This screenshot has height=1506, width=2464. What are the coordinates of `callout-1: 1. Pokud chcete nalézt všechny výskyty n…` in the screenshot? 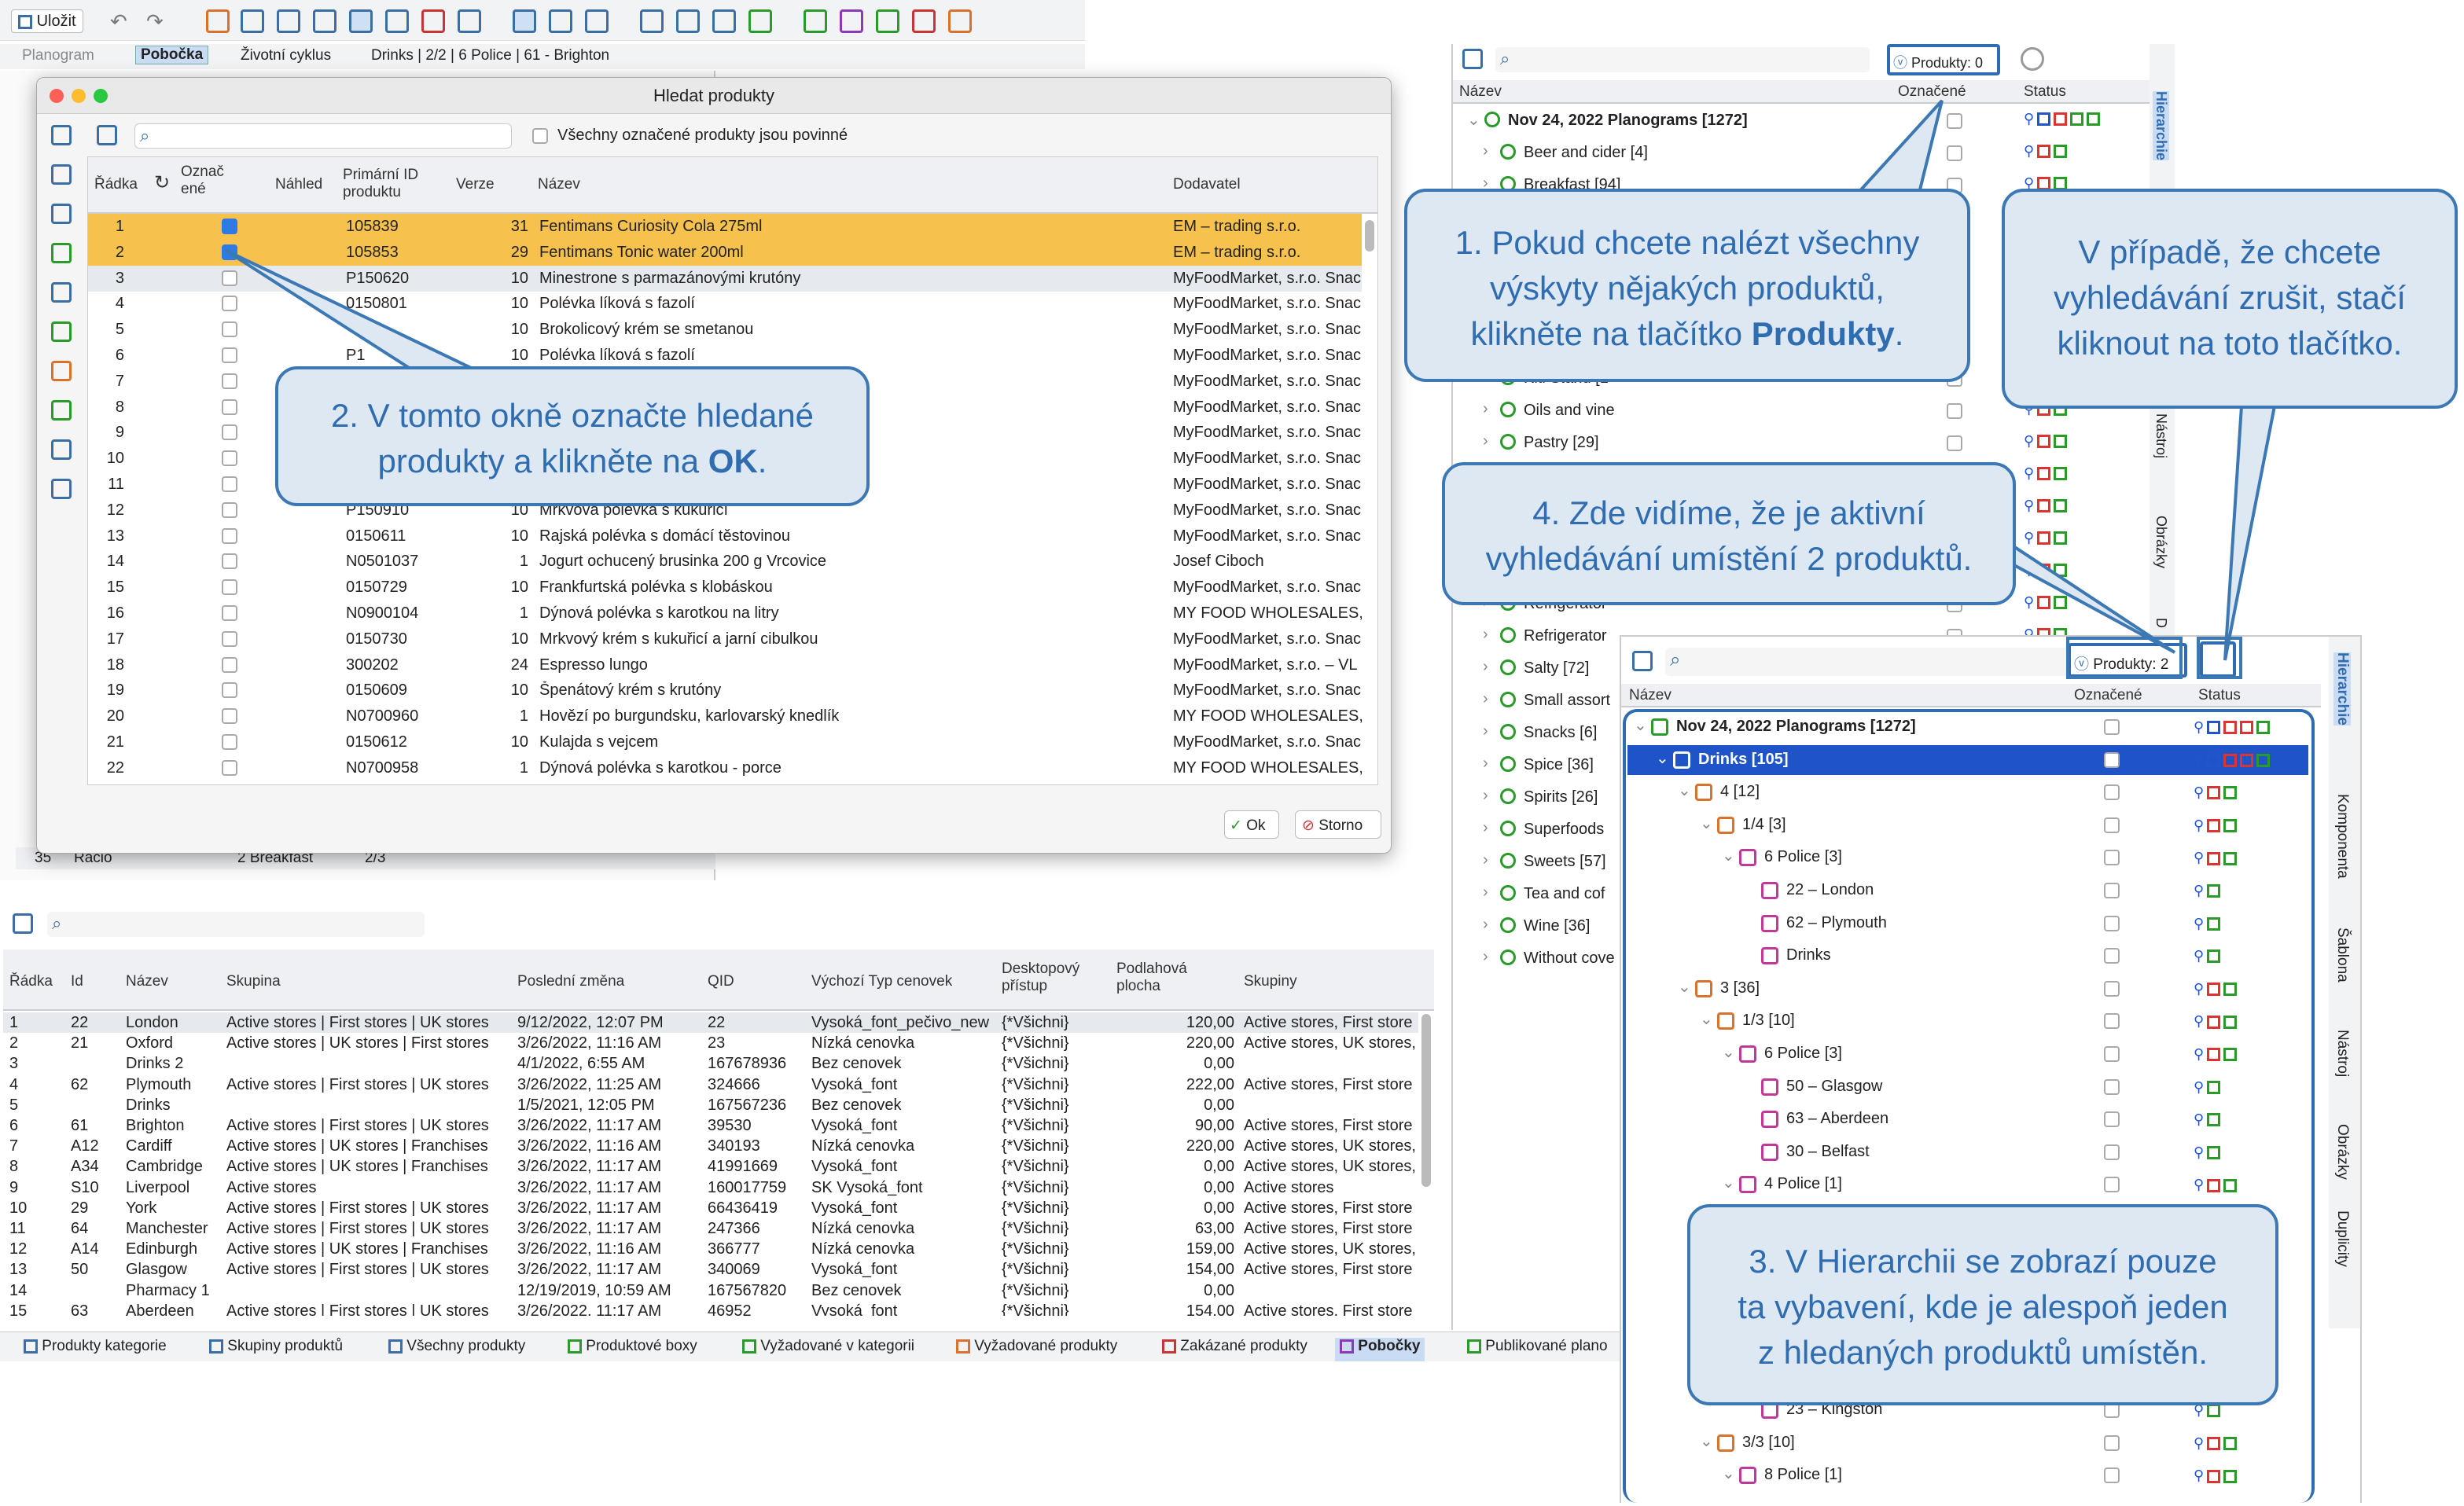 It's located at (1687, 285).